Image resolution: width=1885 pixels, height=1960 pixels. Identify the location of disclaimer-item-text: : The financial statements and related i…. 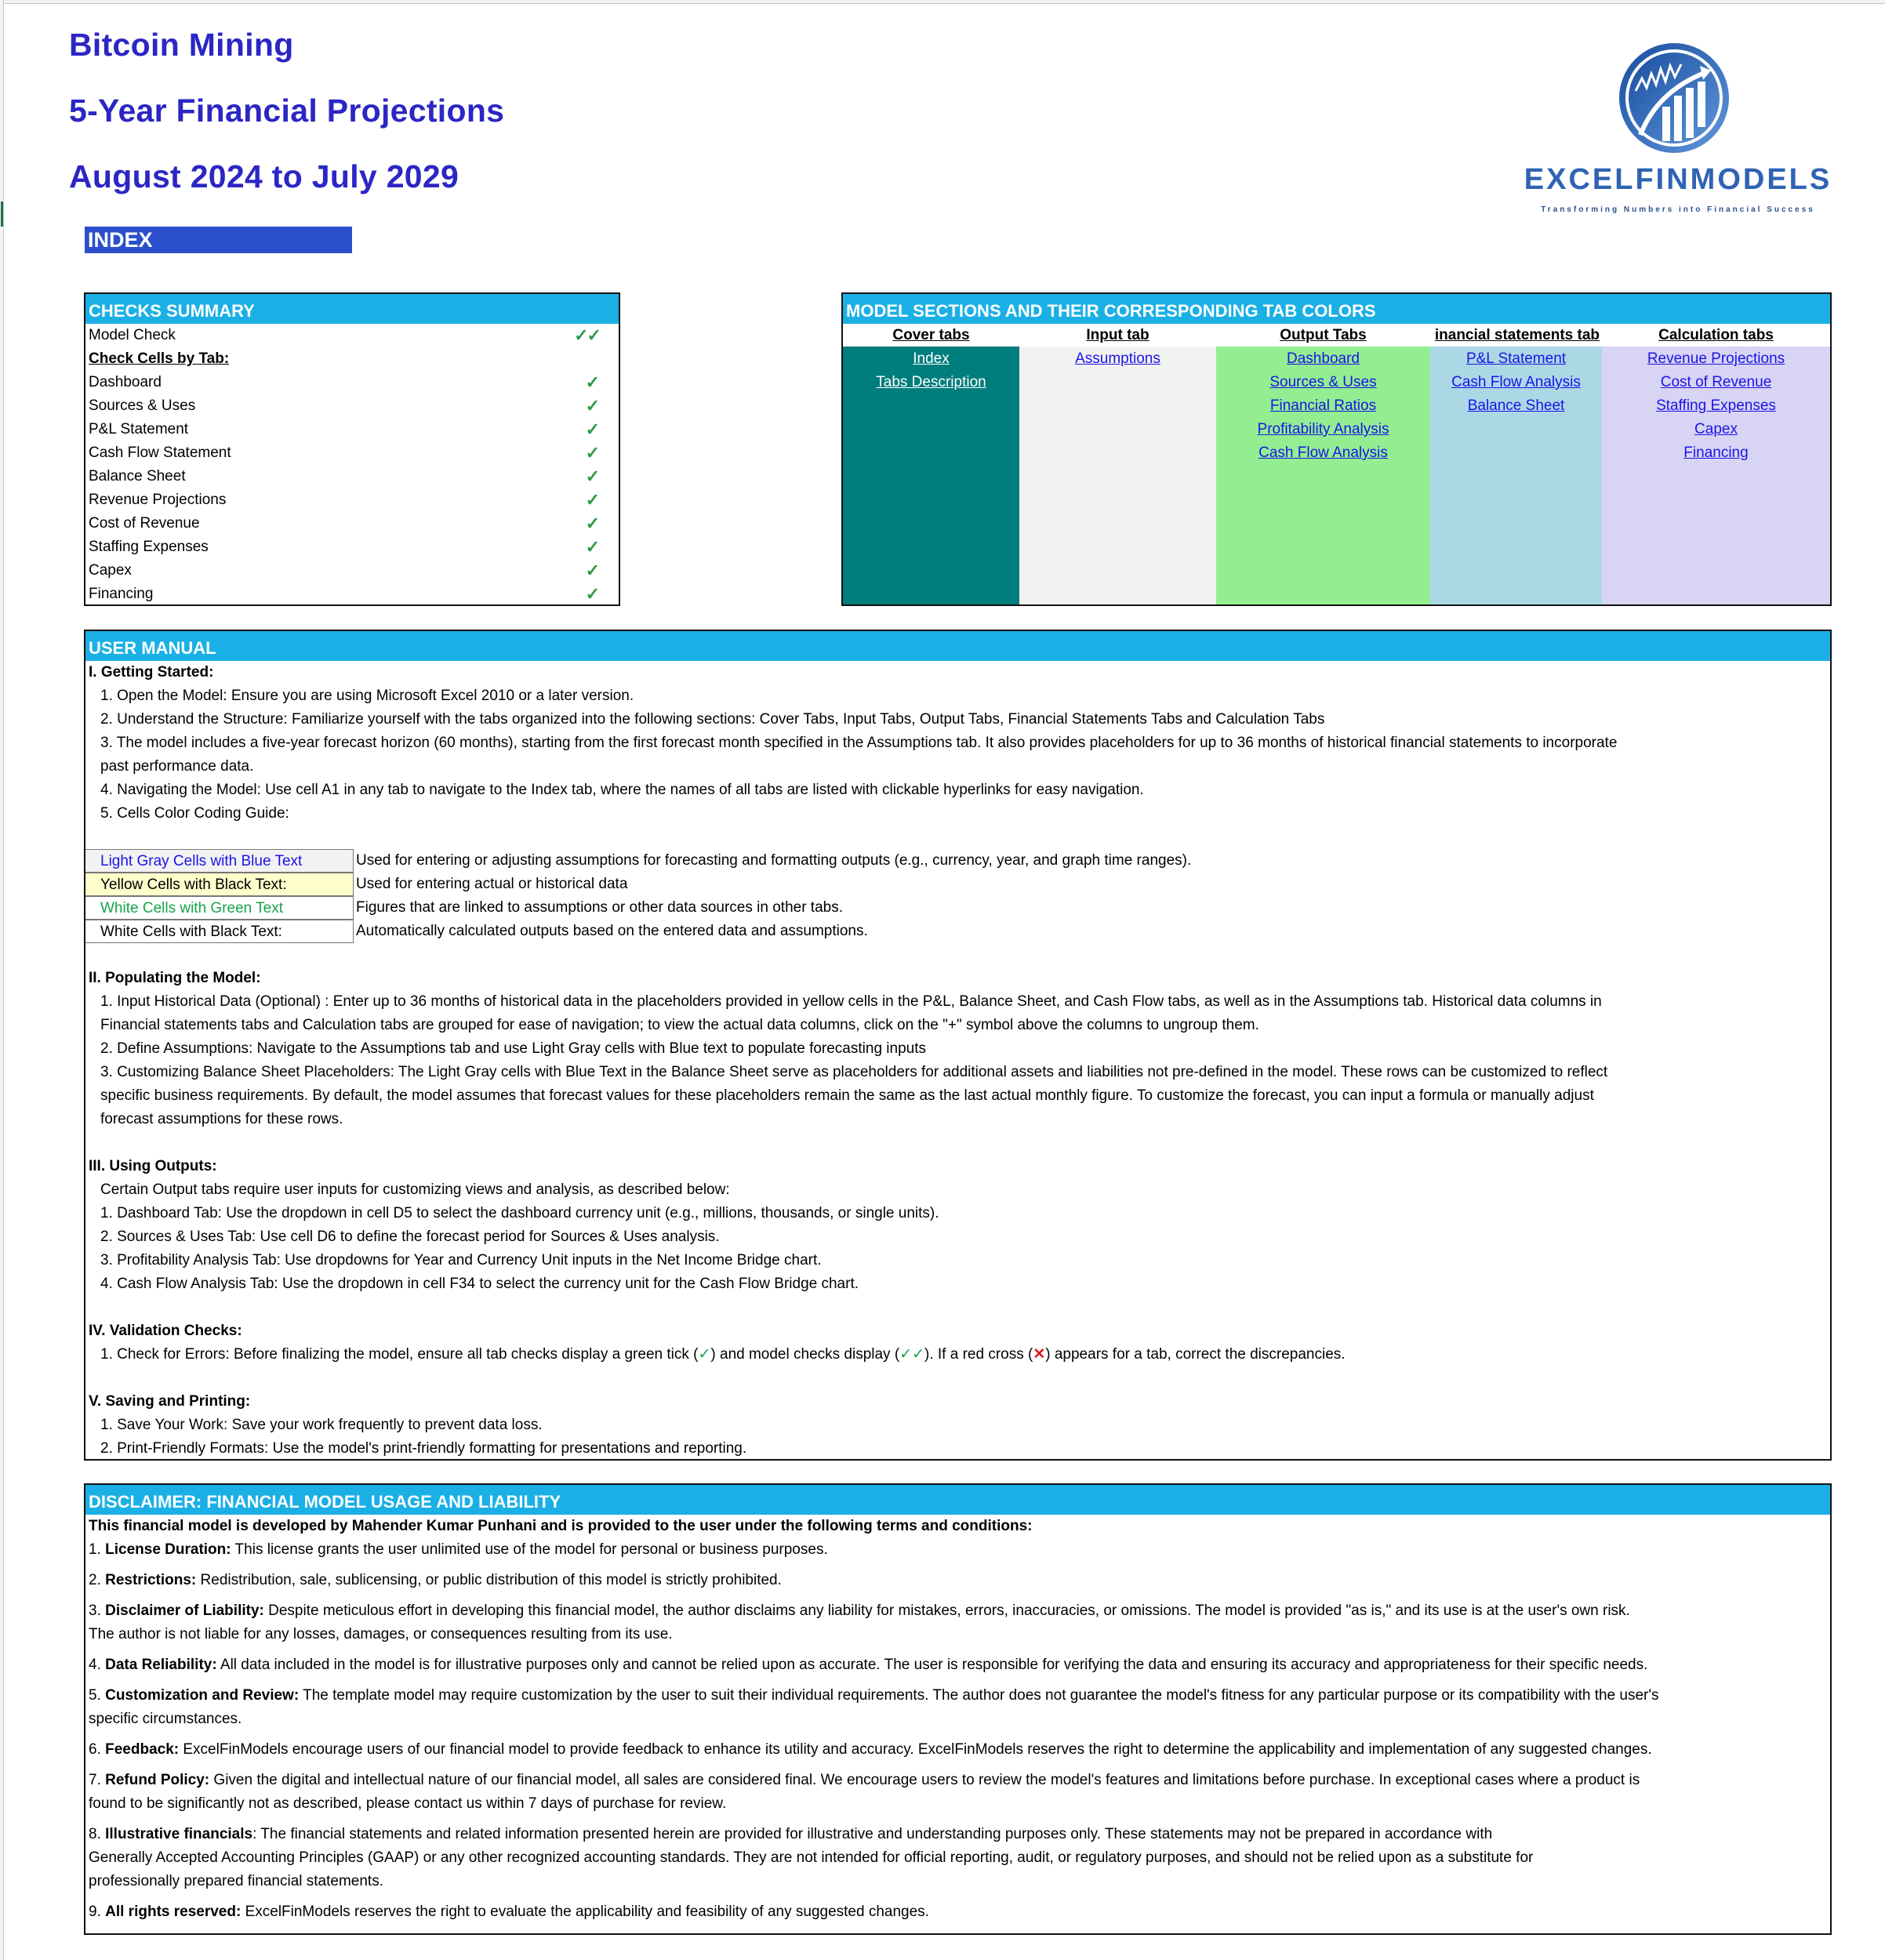
(872, 1834).